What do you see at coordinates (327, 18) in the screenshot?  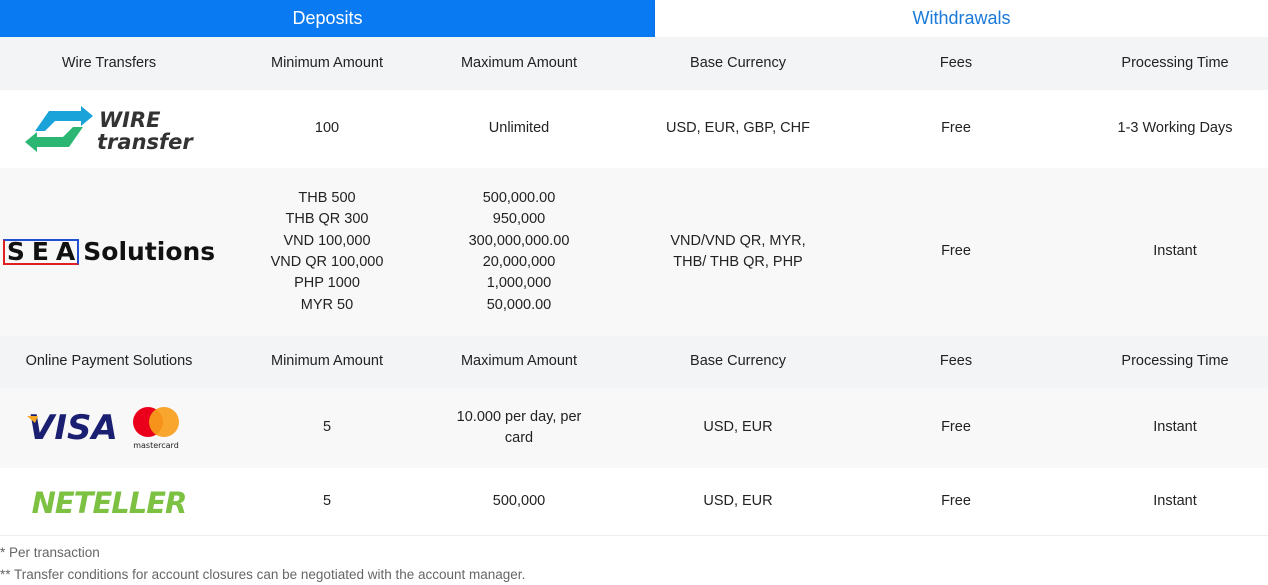 I see `tab-deposits: Deposits` at bounding box center [327, 18].